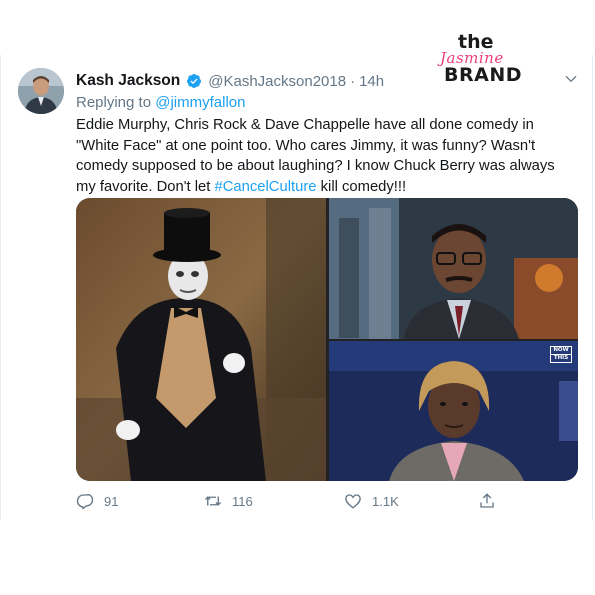  Describe the element at coordinates (85, 502) in the screenshot. I see `reply-icon` at that location.